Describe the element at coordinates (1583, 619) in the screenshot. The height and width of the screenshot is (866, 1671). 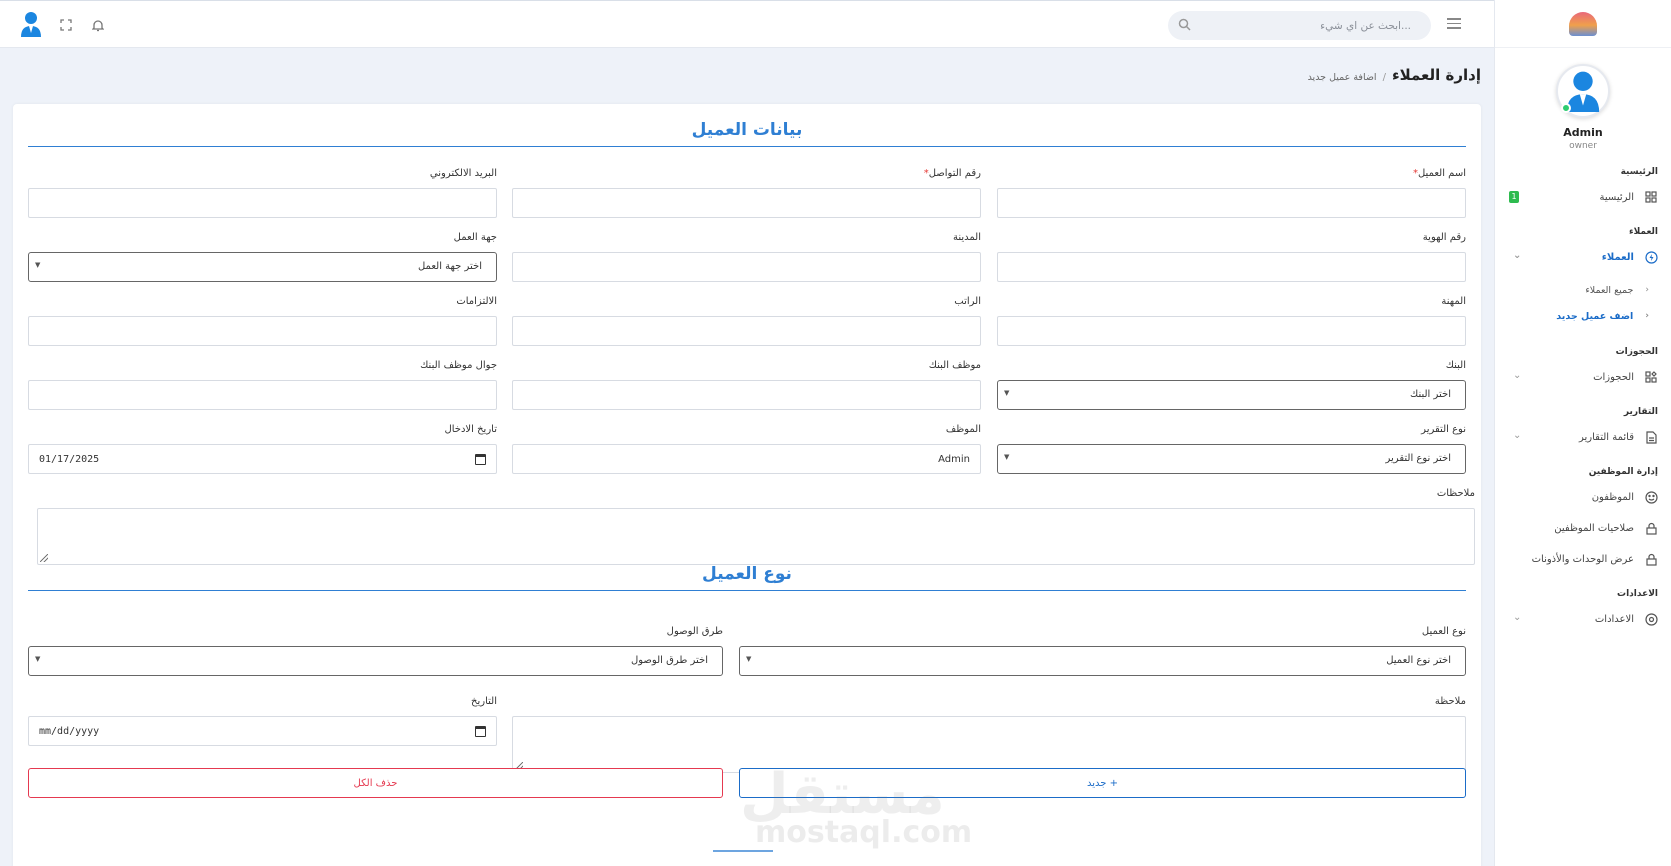
I see `sidebar-item-settings: ⌄ الاعدادات` at that location.